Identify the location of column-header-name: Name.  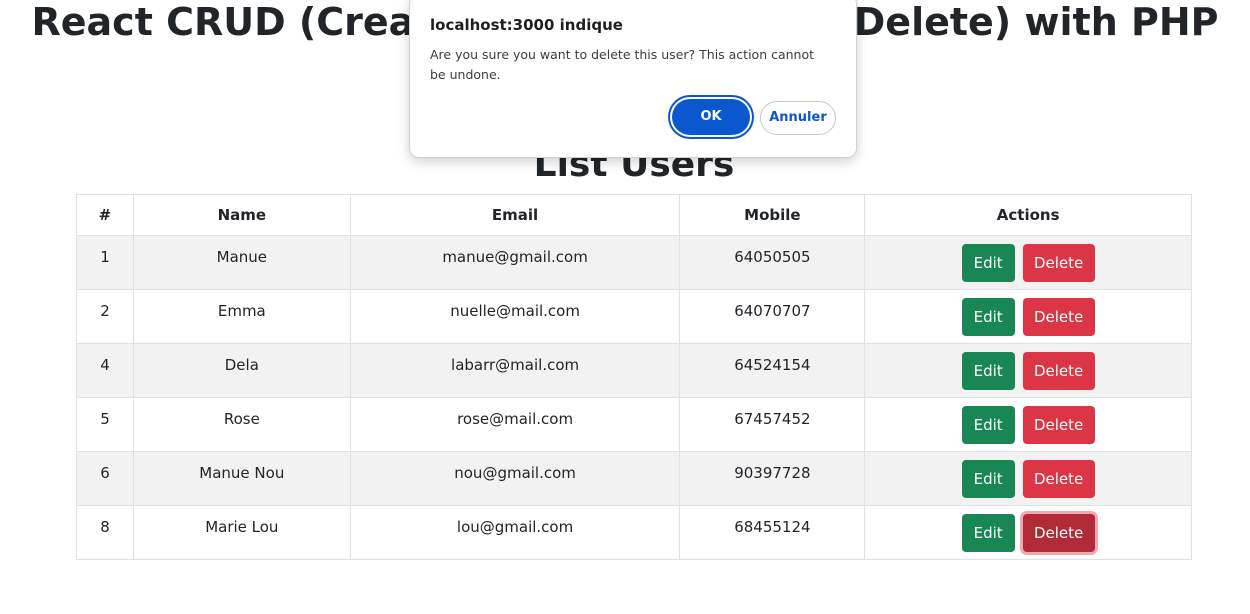
(241, 215).